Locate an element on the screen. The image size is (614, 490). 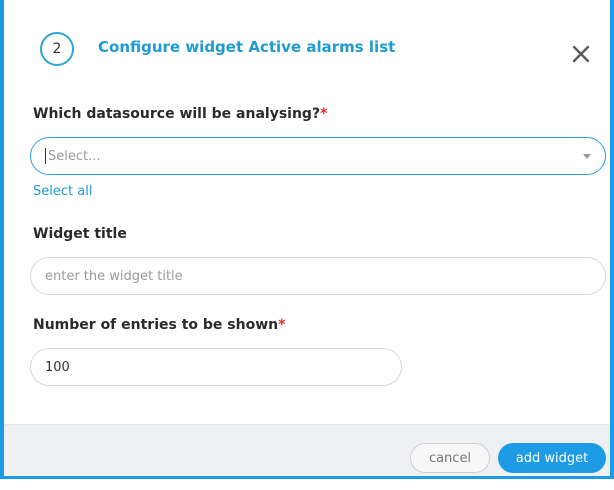
entries-label-text: Number of entries to be shown is located at coordinates (156, 325).